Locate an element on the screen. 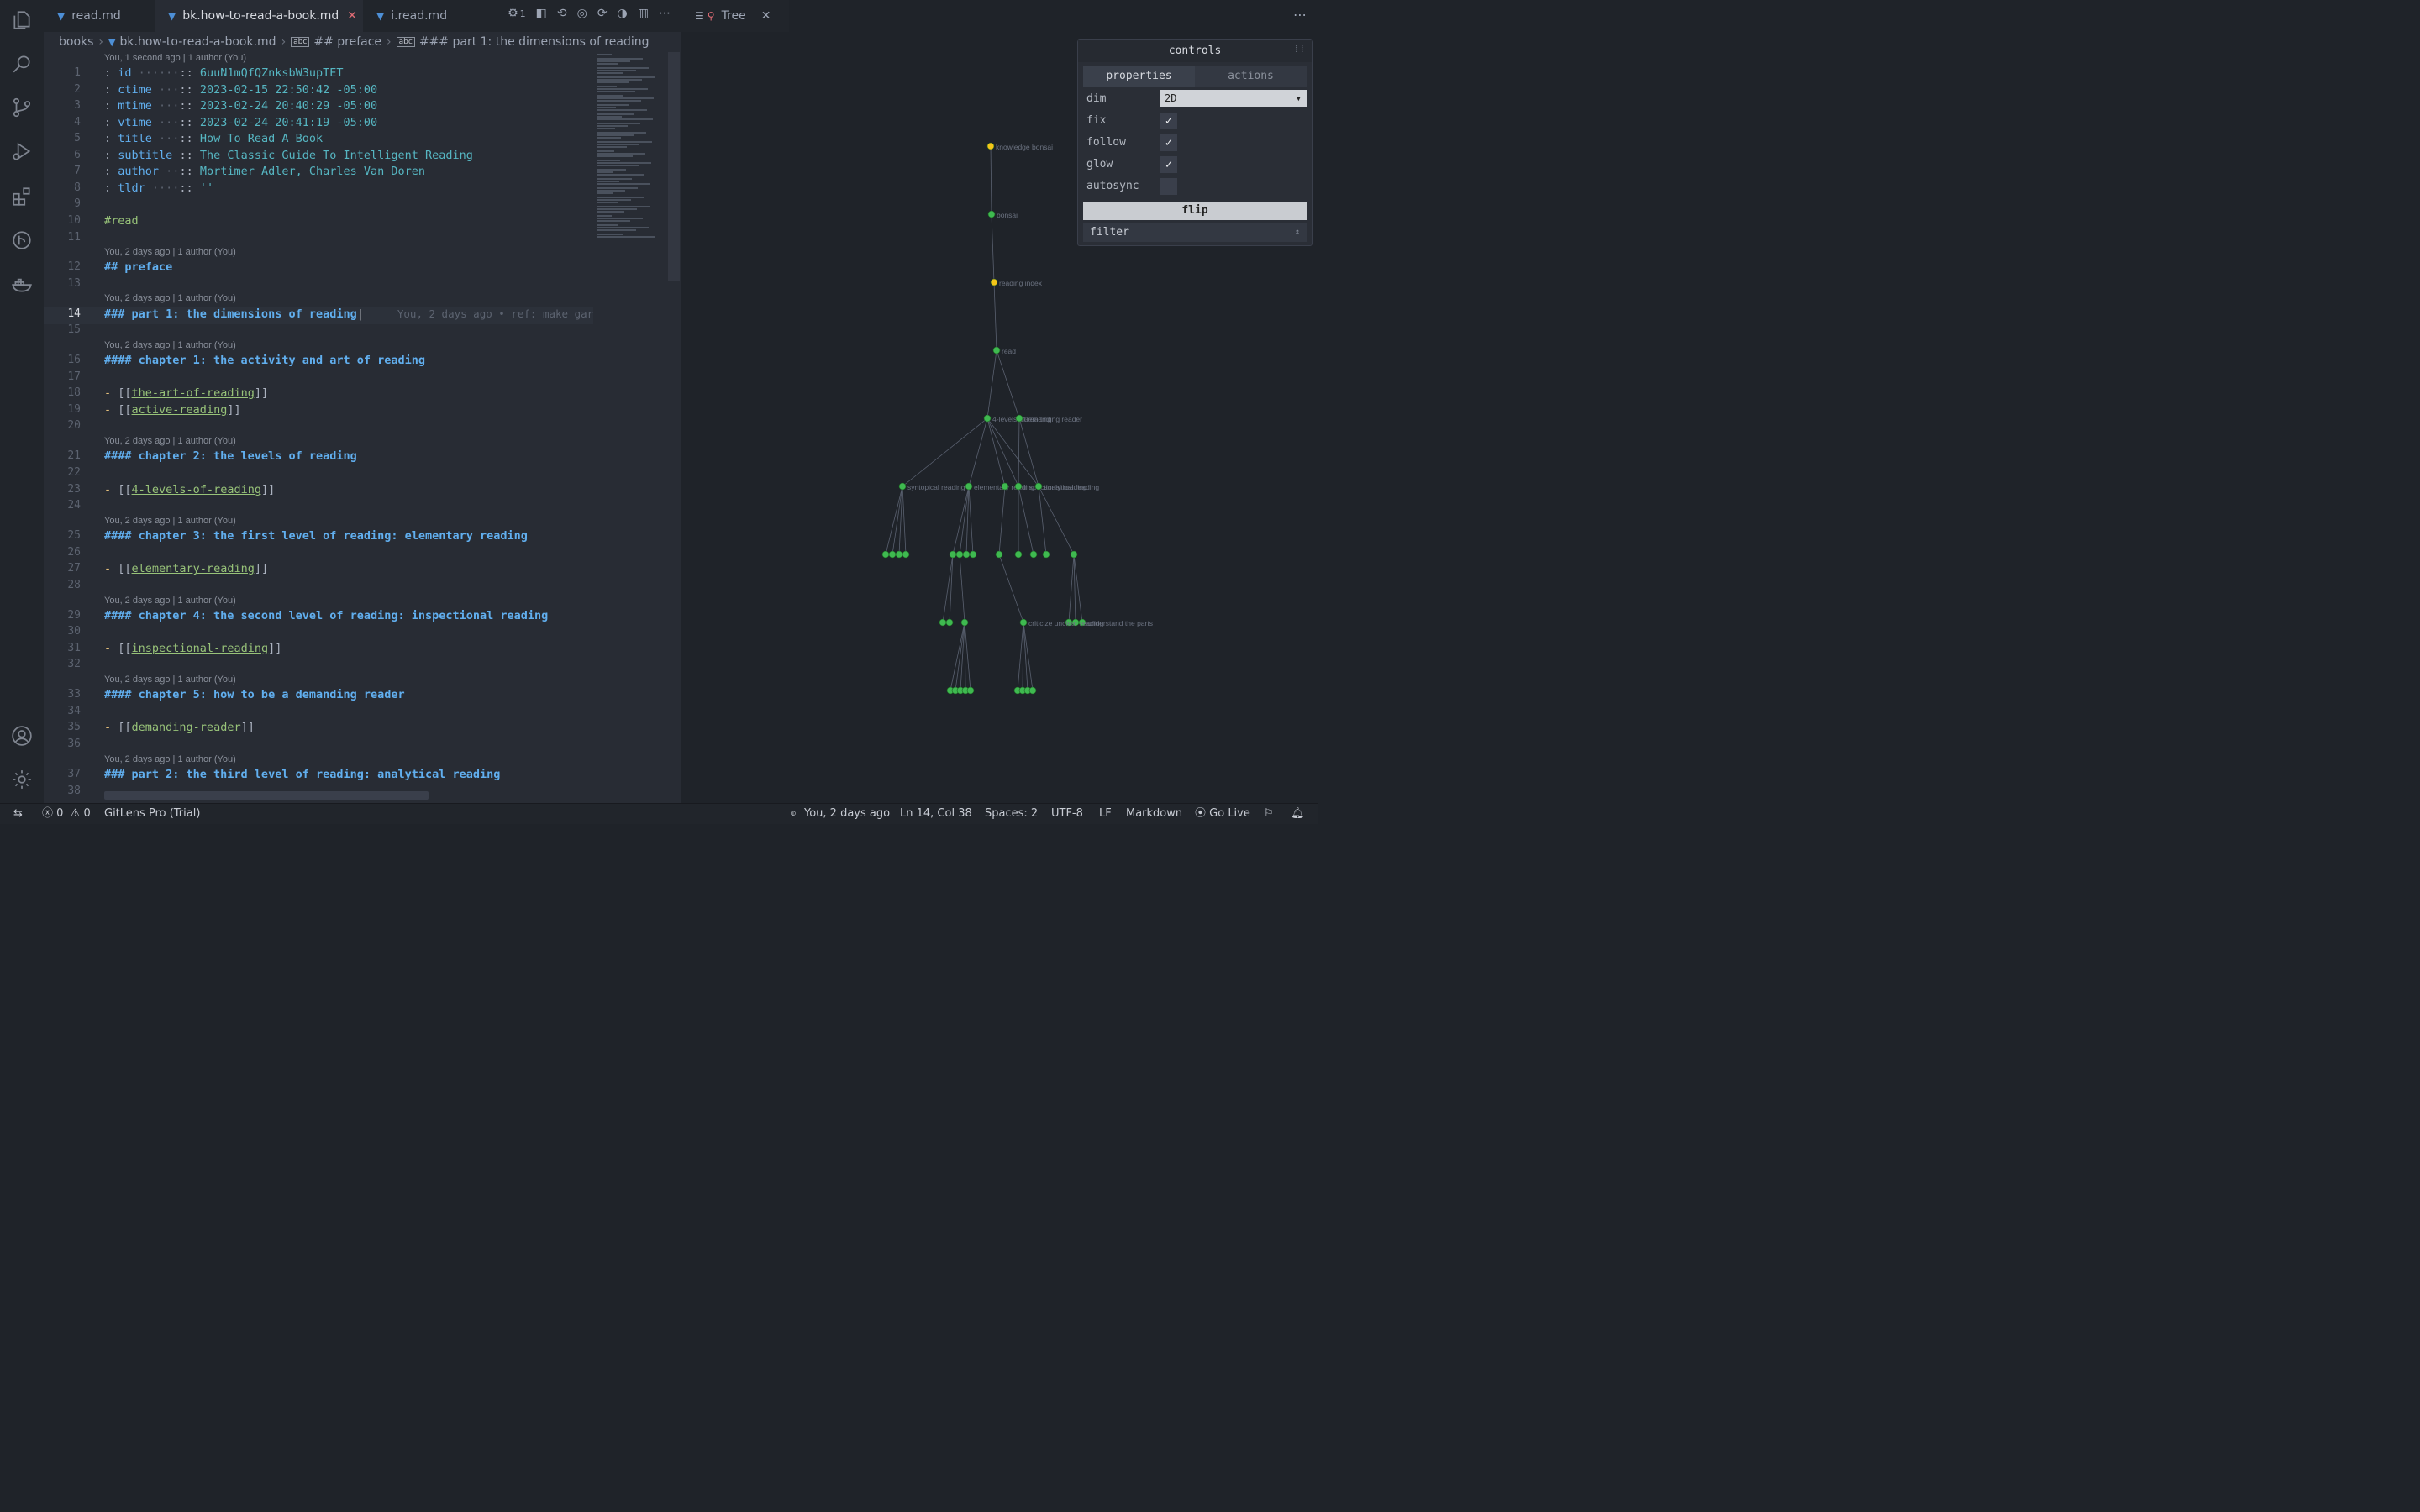 The height and width of the screenshot is (1512, 2420). wiki-link: demanding-reader is located at coordinates (187, 727).